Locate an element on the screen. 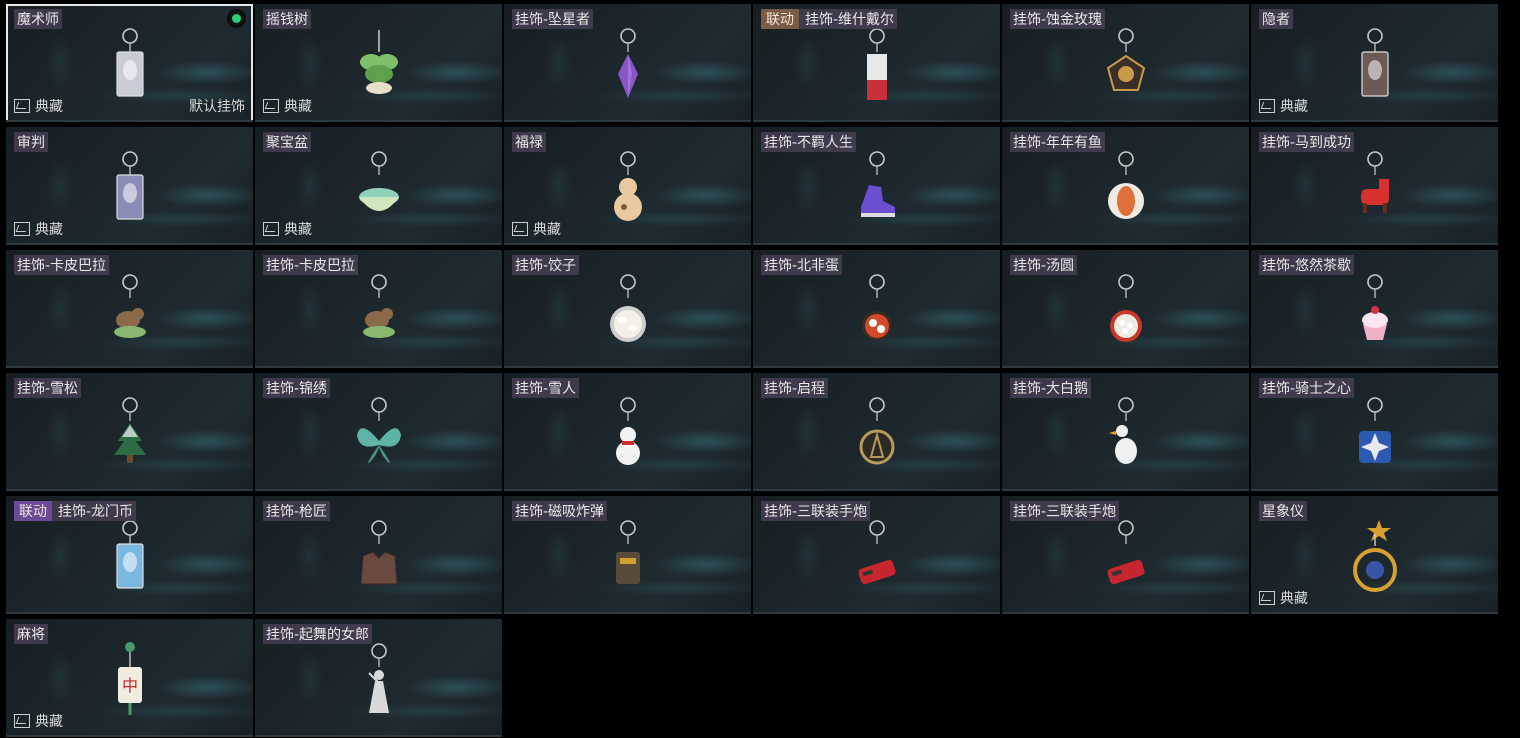 The image size is (1520, 738). charm-tile: 挂饰-悠然茶歇 is located at coordinates (1374, 309).